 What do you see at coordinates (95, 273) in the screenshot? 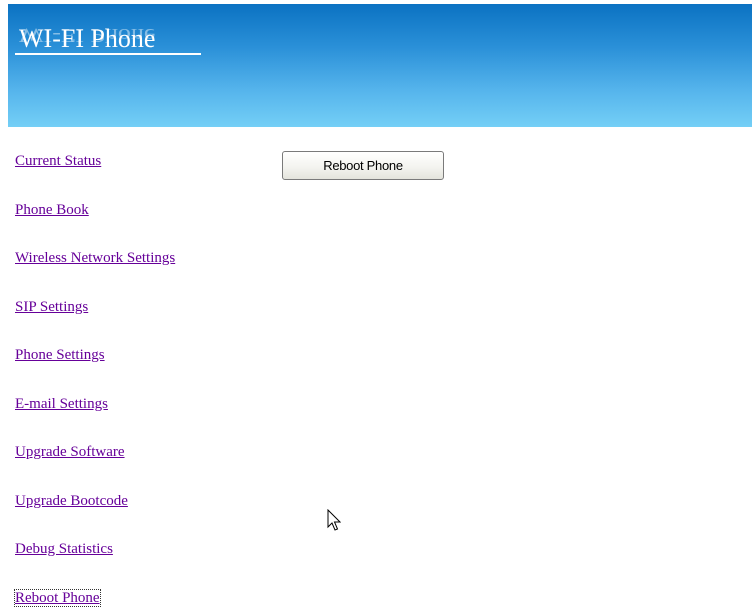
I see `nav-item-wireless-network-settings: Wireless Network Settings` at bounding box center [95, 273].